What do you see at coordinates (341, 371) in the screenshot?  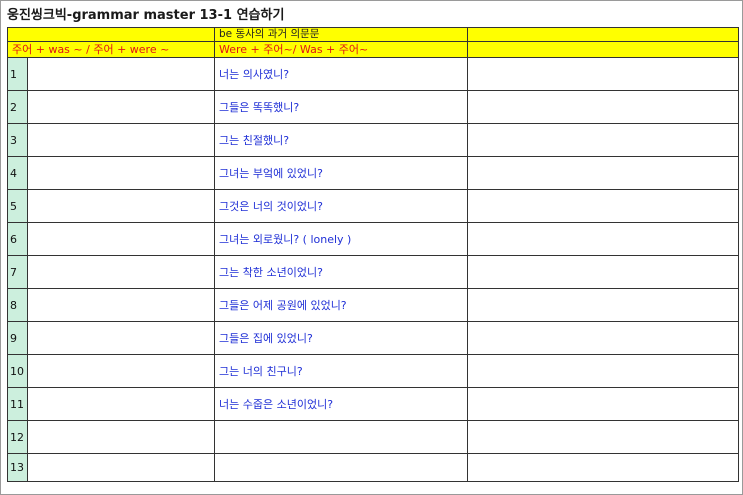 I see `question-prompt: 그는 너의 친구니?` at bounding box center [341, 371].